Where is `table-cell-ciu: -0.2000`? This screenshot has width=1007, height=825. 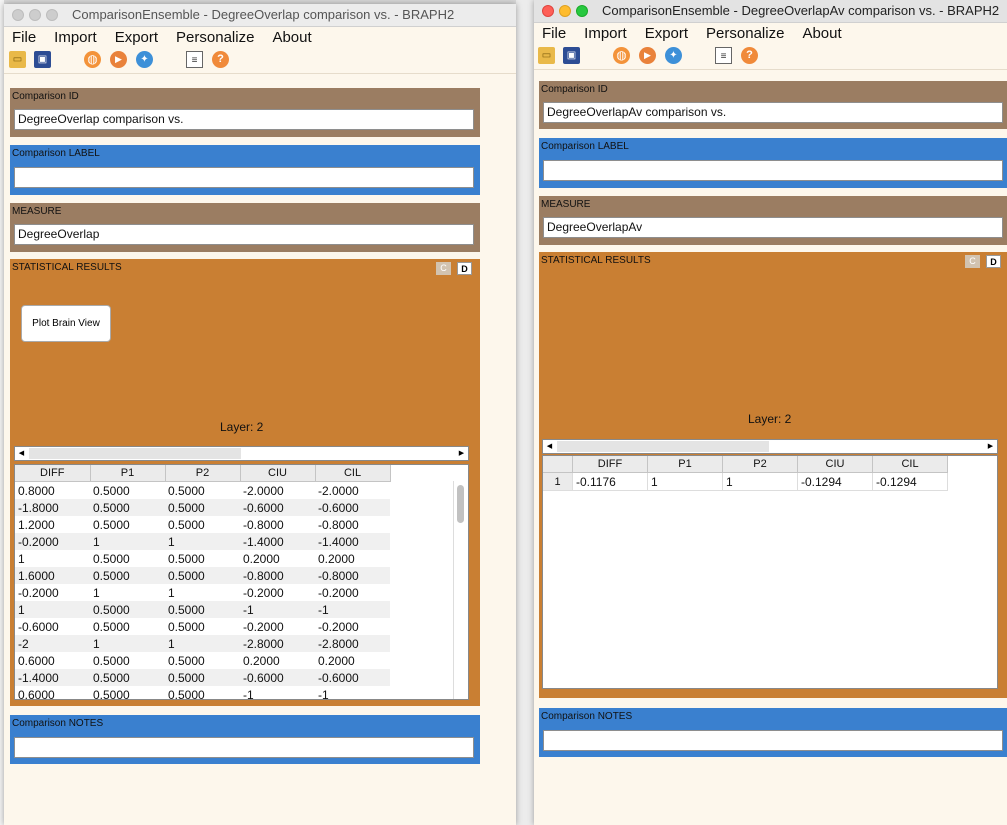
table-cell-ciu: -0.2000 is located at coordinates (277, 626).